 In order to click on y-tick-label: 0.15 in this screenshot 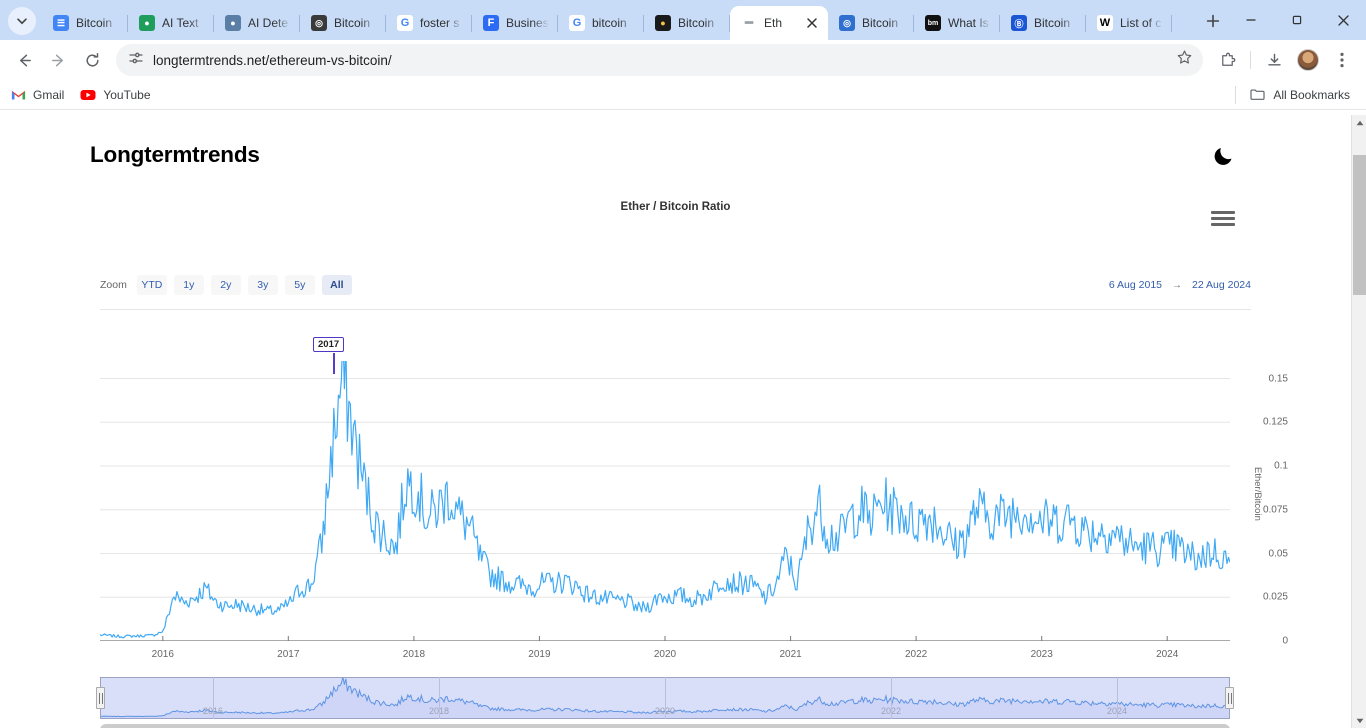, I will do `click(1278, 378)`.